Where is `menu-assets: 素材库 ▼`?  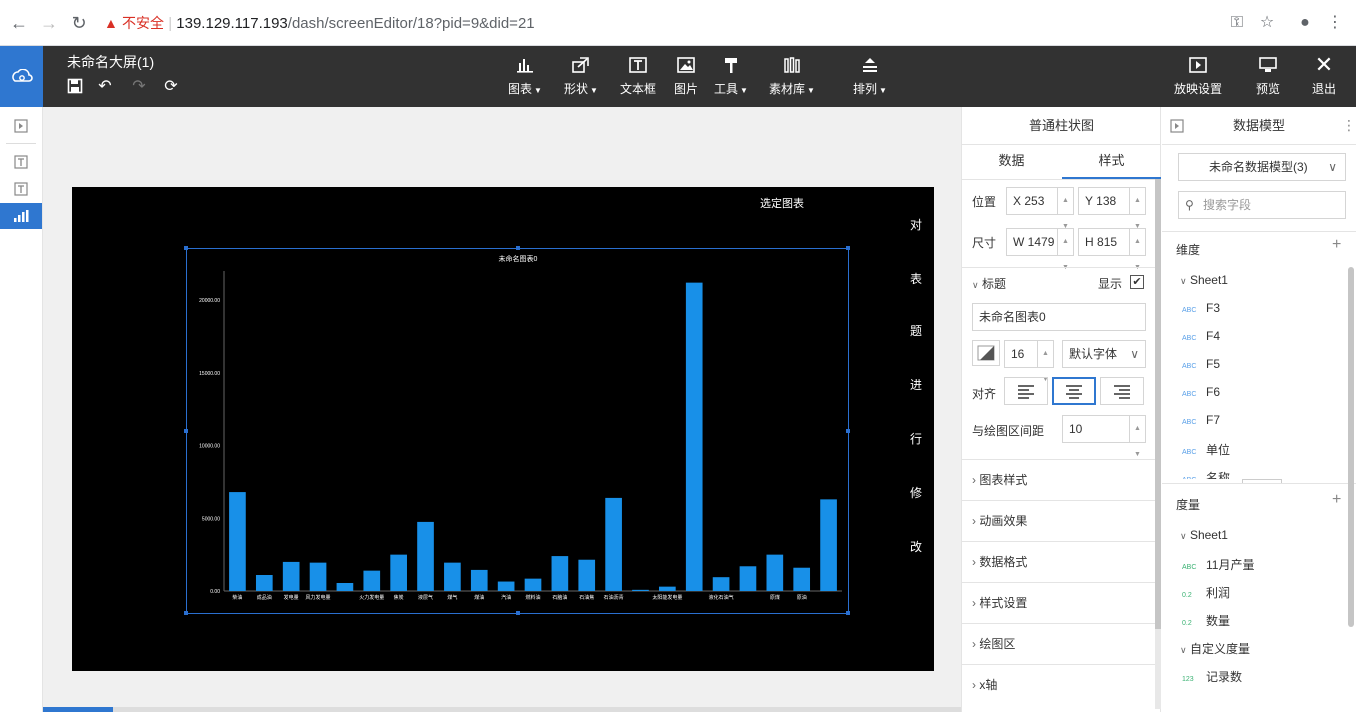
menu-assets: 素材库 ▼ is located at coordinates (792, 78).